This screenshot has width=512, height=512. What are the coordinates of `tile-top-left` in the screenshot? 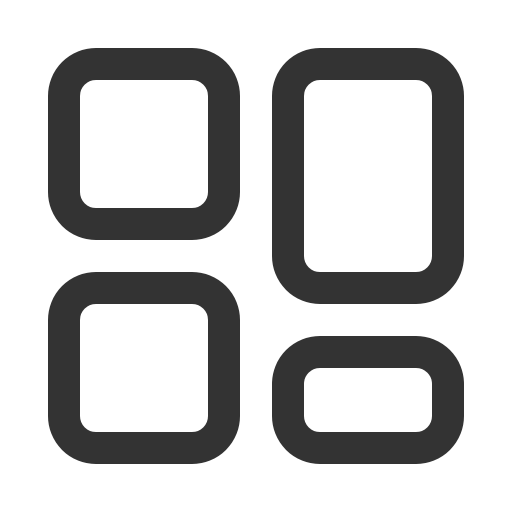 It's located at (144, 144).